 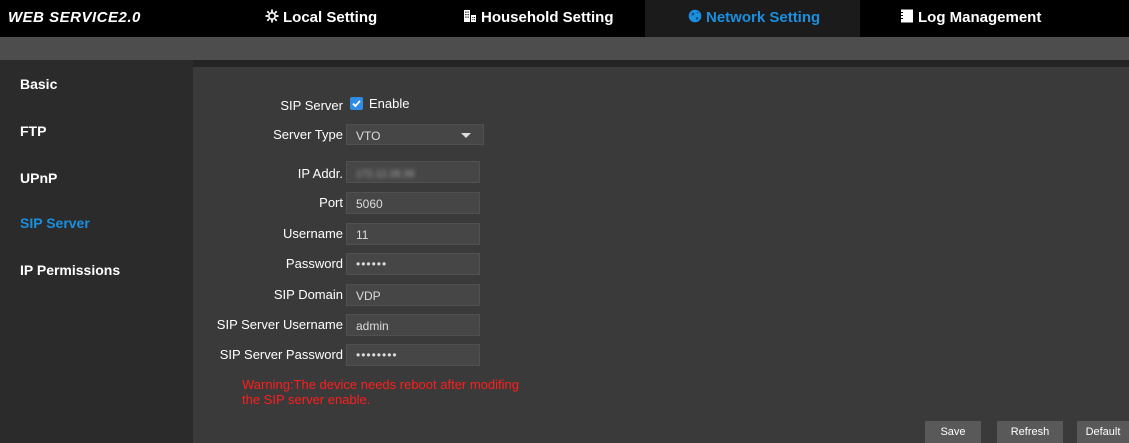 What do you see at coordinates (55, 223) in the screenshot?
I see `sidebar-item-sip-server: SIP Server` at bounding box center [55, 223].